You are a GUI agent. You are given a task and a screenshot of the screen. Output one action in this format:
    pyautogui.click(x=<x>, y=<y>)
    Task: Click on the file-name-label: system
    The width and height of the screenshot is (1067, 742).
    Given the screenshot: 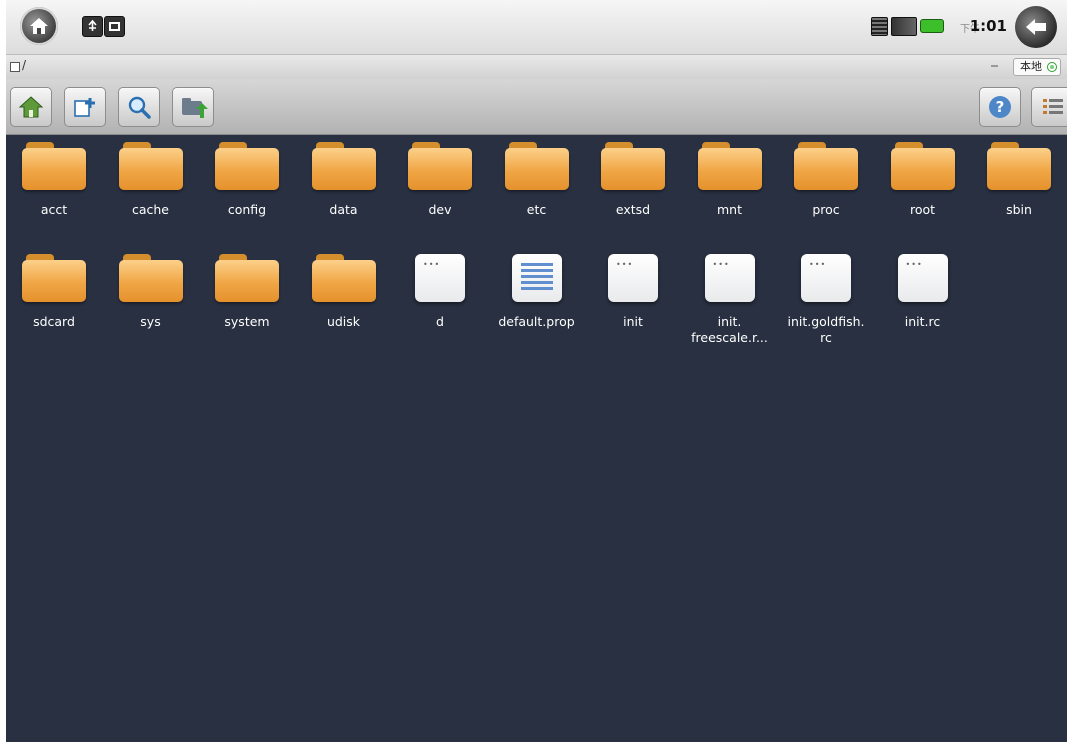 What is the action you would take?
    pyautogui.click(x=247, y=321)
    